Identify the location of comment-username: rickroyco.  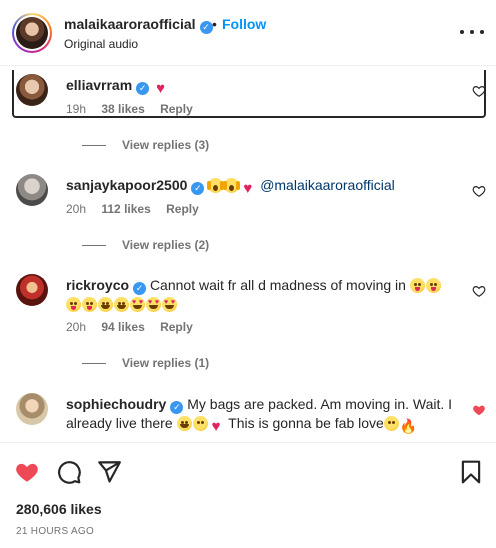
(97, 285).